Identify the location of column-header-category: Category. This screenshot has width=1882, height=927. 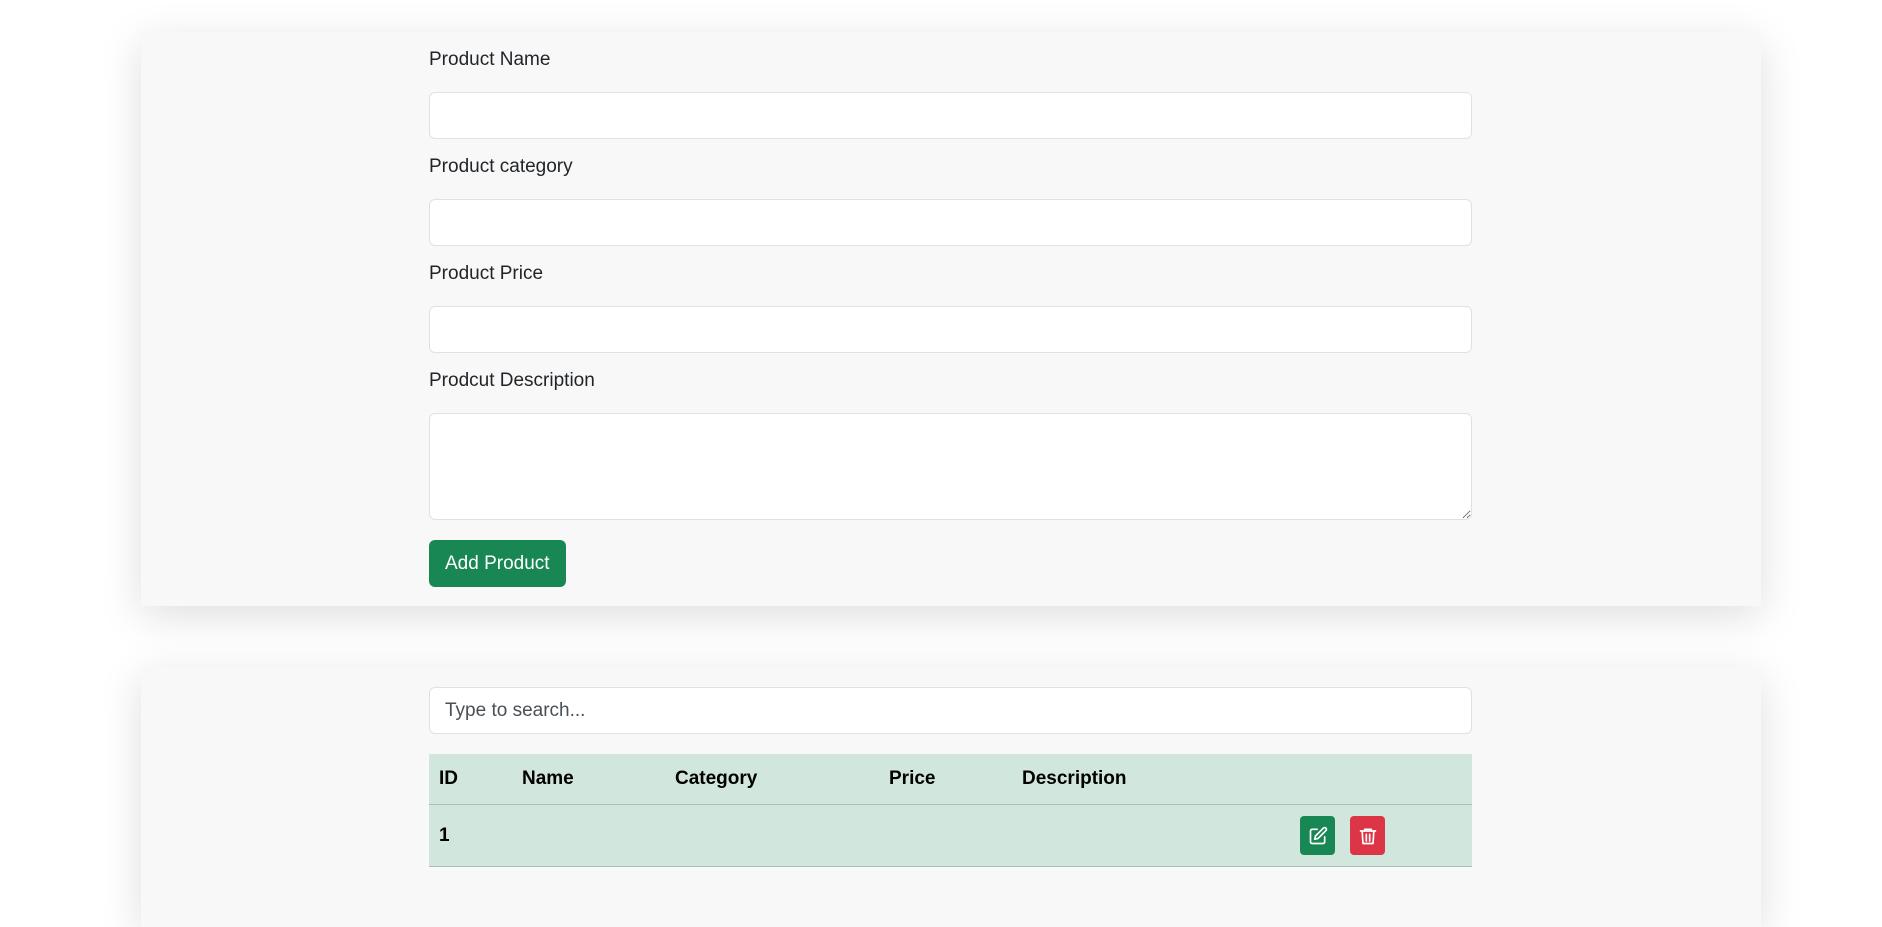
(772, 779).